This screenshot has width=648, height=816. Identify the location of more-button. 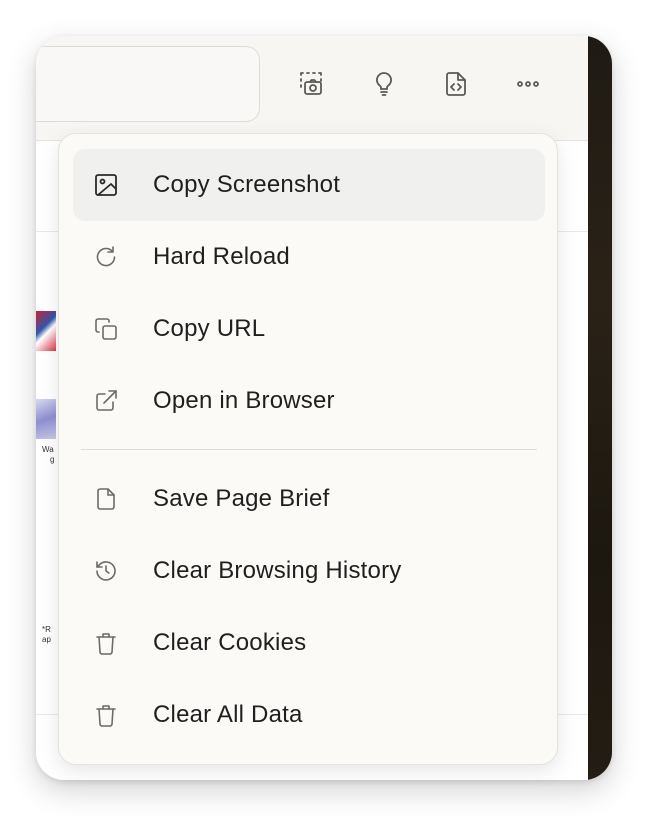
(528, 84).